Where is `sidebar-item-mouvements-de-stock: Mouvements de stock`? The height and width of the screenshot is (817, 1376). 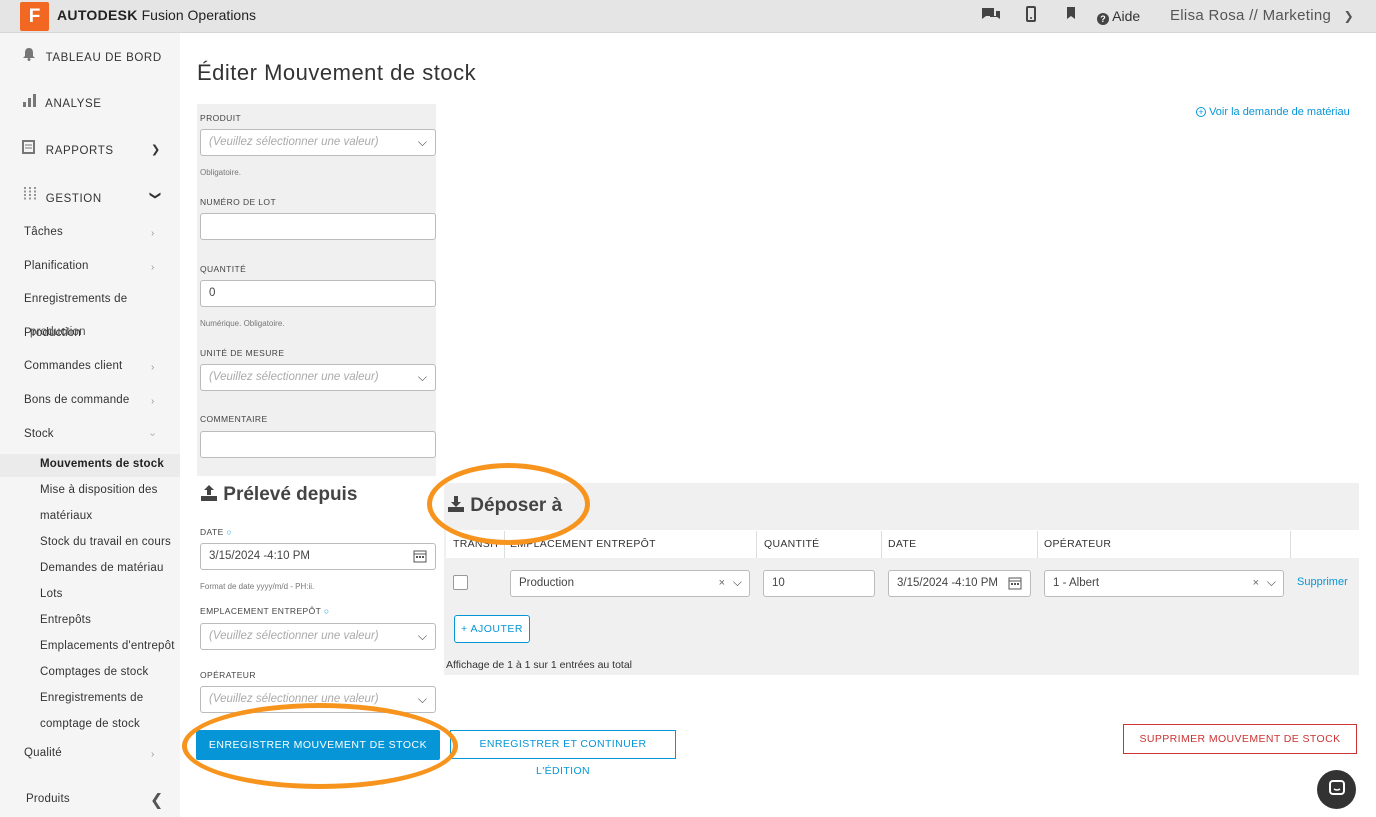
sidebar-item-mouvements-de-stock: Mouvements de stock is located at coordinates (102, 464).